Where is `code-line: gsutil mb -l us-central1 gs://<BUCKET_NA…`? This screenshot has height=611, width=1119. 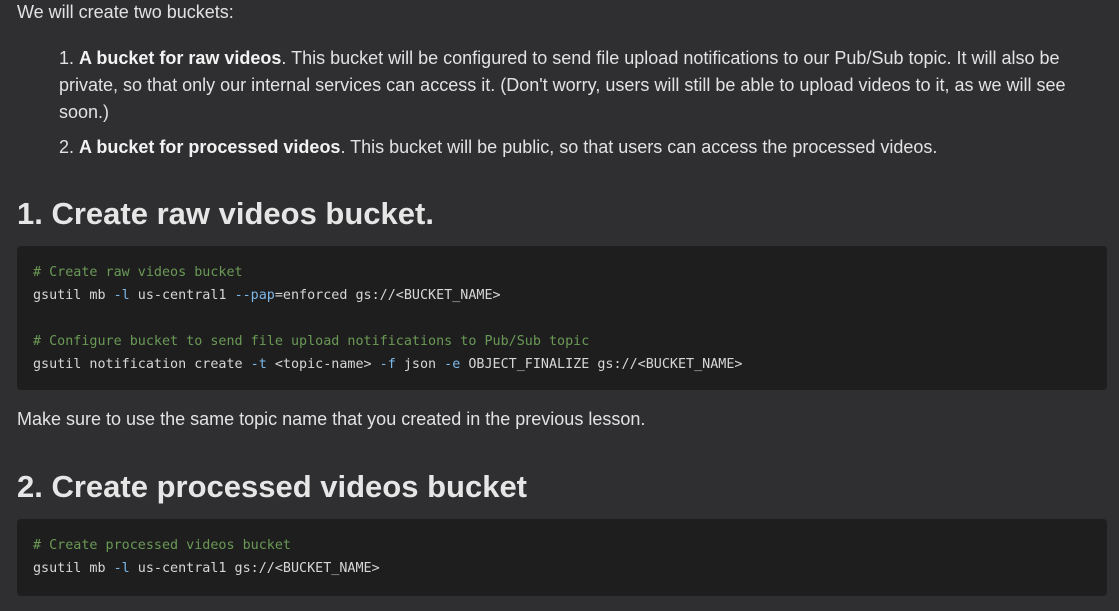
code-line: gsutil mb -l us-central1 gs://<BUCKET_NA… is located at coordinates (562, 568).